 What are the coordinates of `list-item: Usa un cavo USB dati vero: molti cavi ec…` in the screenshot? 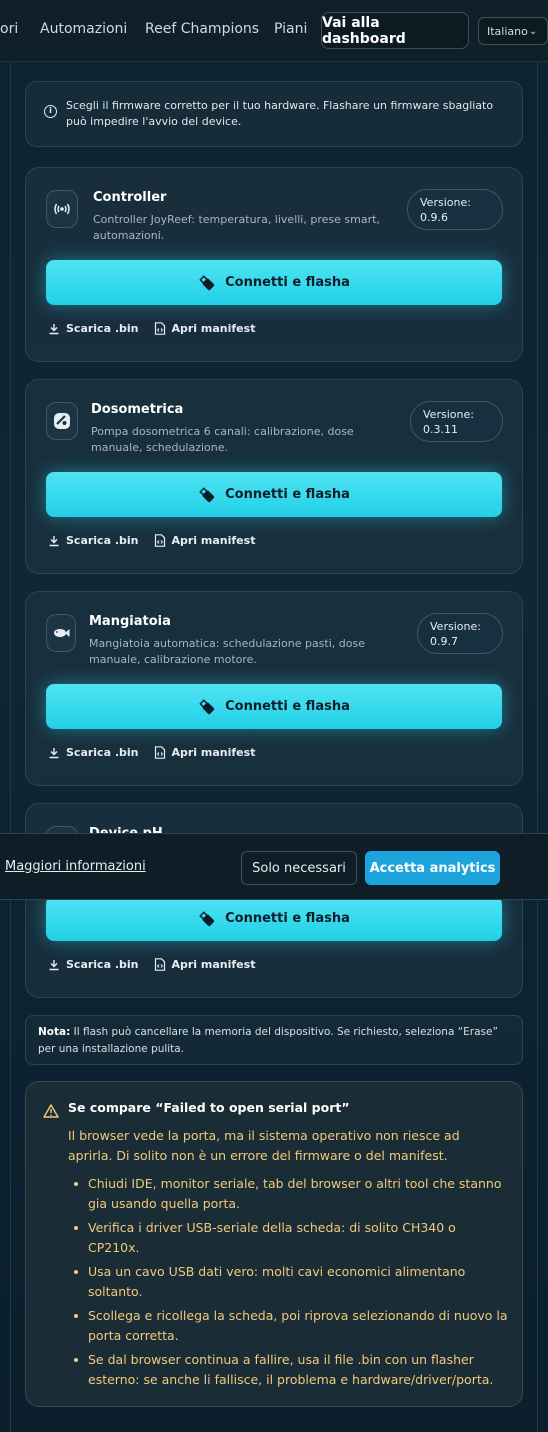 It's located at (288, 1282).